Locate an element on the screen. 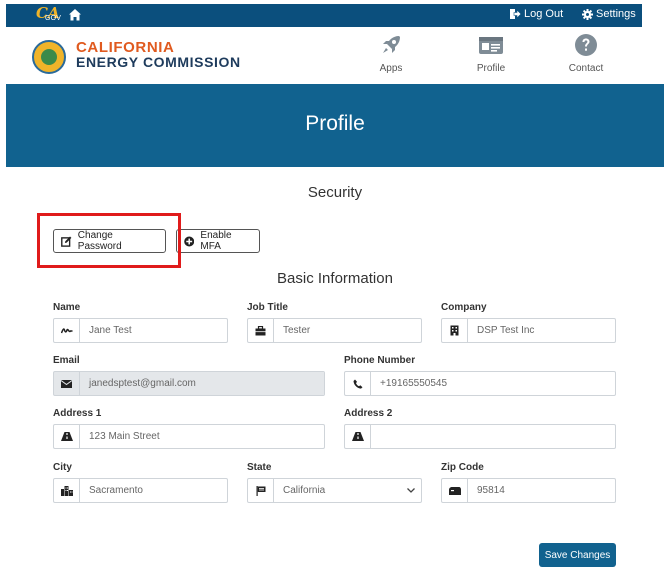 This screenshot has height=569, width=670. security-heading: Security is located at coordinates (335, 192).